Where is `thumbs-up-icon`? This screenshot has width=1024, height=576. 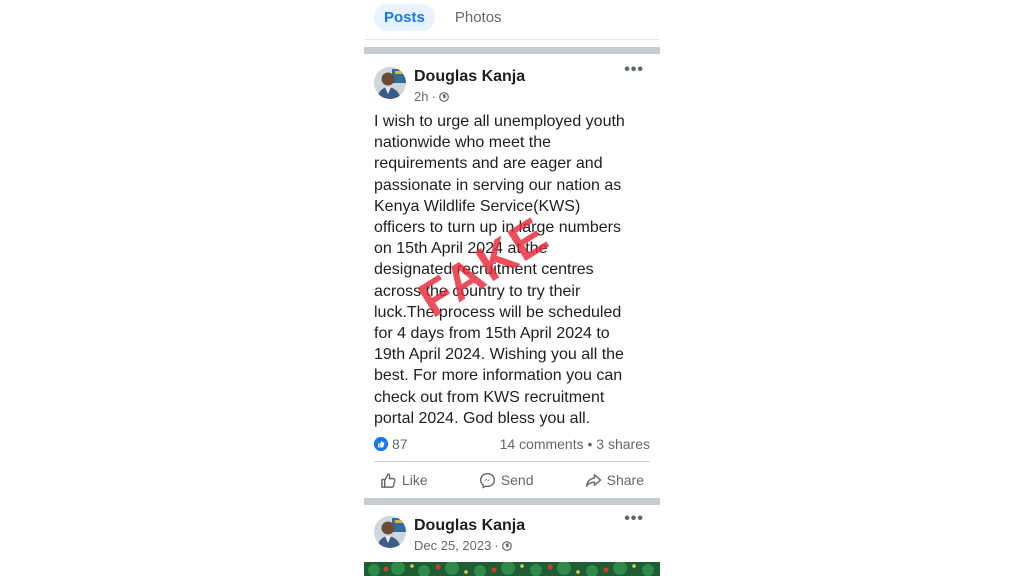
thumbs-up-icon is located at coordinates (388, 480).